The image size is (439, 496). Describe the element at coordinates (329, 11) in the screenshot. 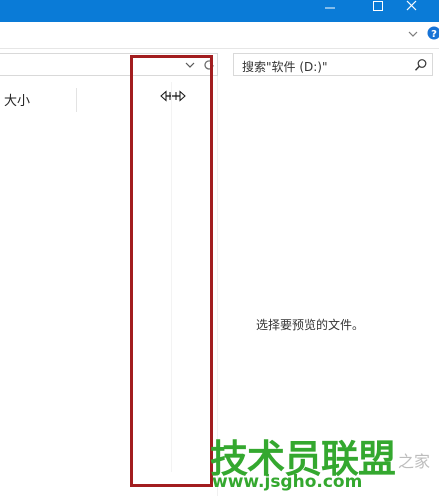

I see `minimize-button` at that location.